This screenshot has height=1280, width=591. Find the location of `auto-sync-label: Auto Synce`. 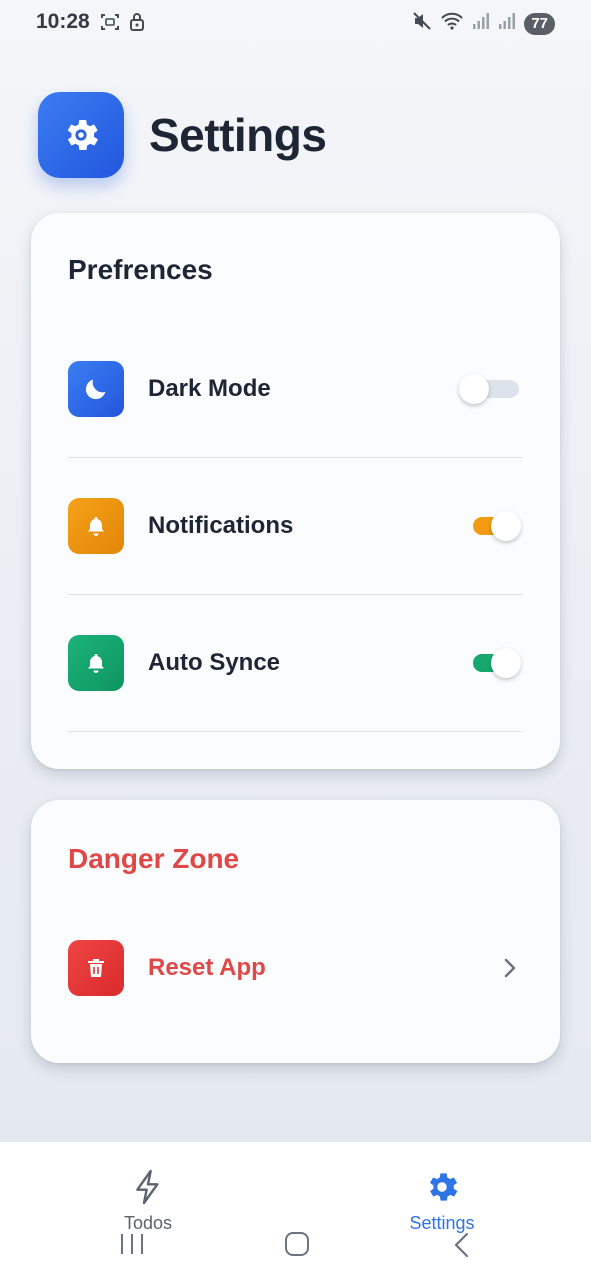

auto-sync-label: Auto Synce is located at coordinates (214, 662).